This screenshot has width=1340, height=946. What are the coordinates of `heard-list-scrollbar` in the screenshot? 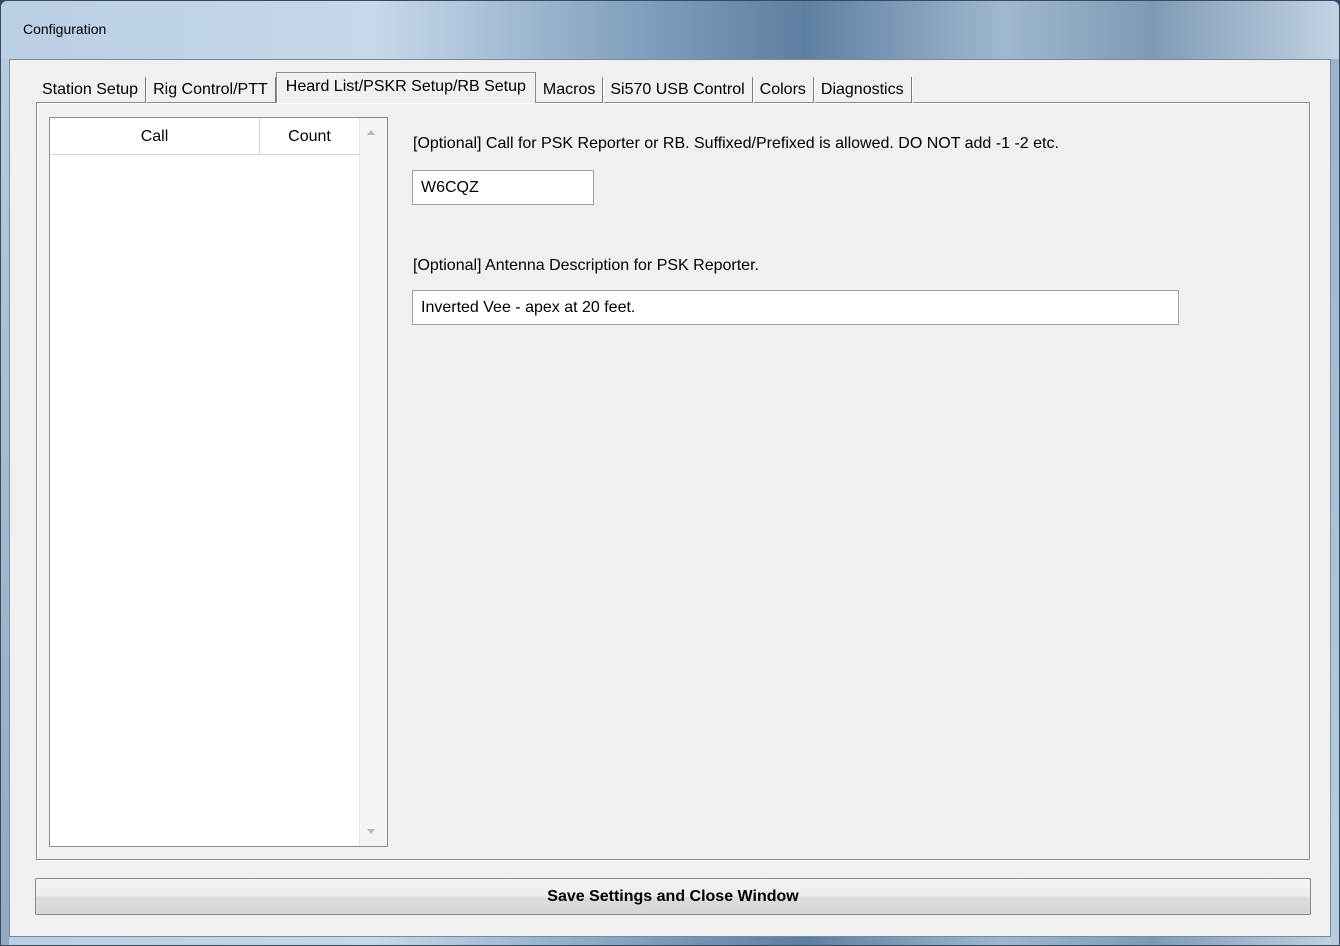 It's located at (373, 482).